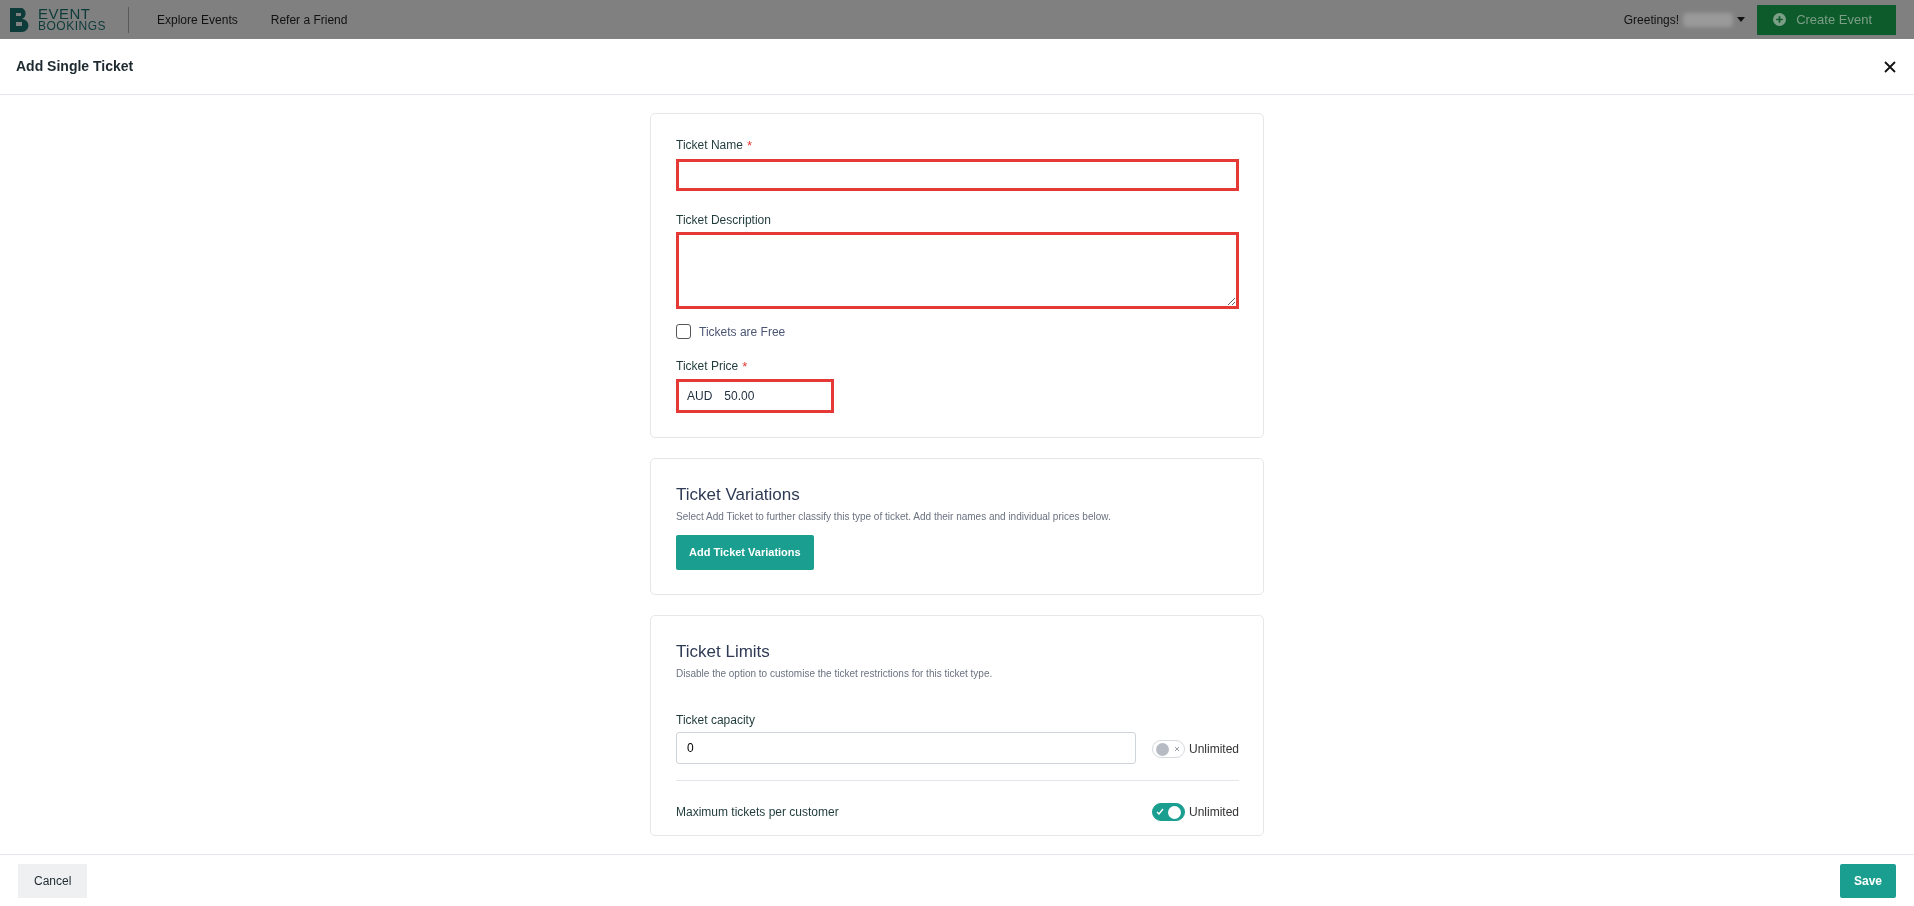 This screenshot has width=1914, height=906. What do you see at coordinates (1741, 19) in the screenshot?
I see `caret-icon` at bounding box center [1741, 19].